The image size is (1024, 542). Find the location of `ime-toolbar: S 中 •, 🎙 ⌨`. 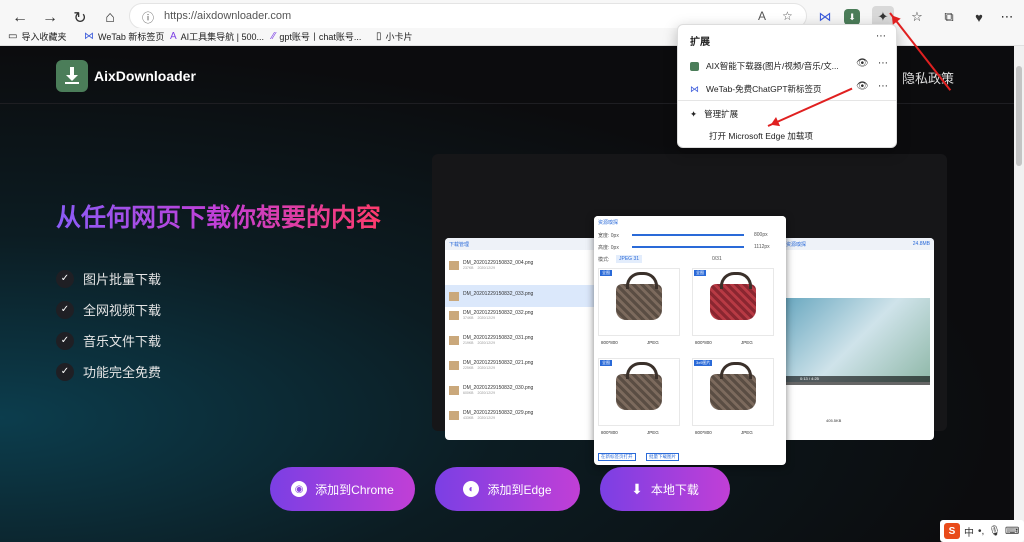

ime-toolbar: S 中 •, 🎙 ⌨ is located at coordinates (982, 531).